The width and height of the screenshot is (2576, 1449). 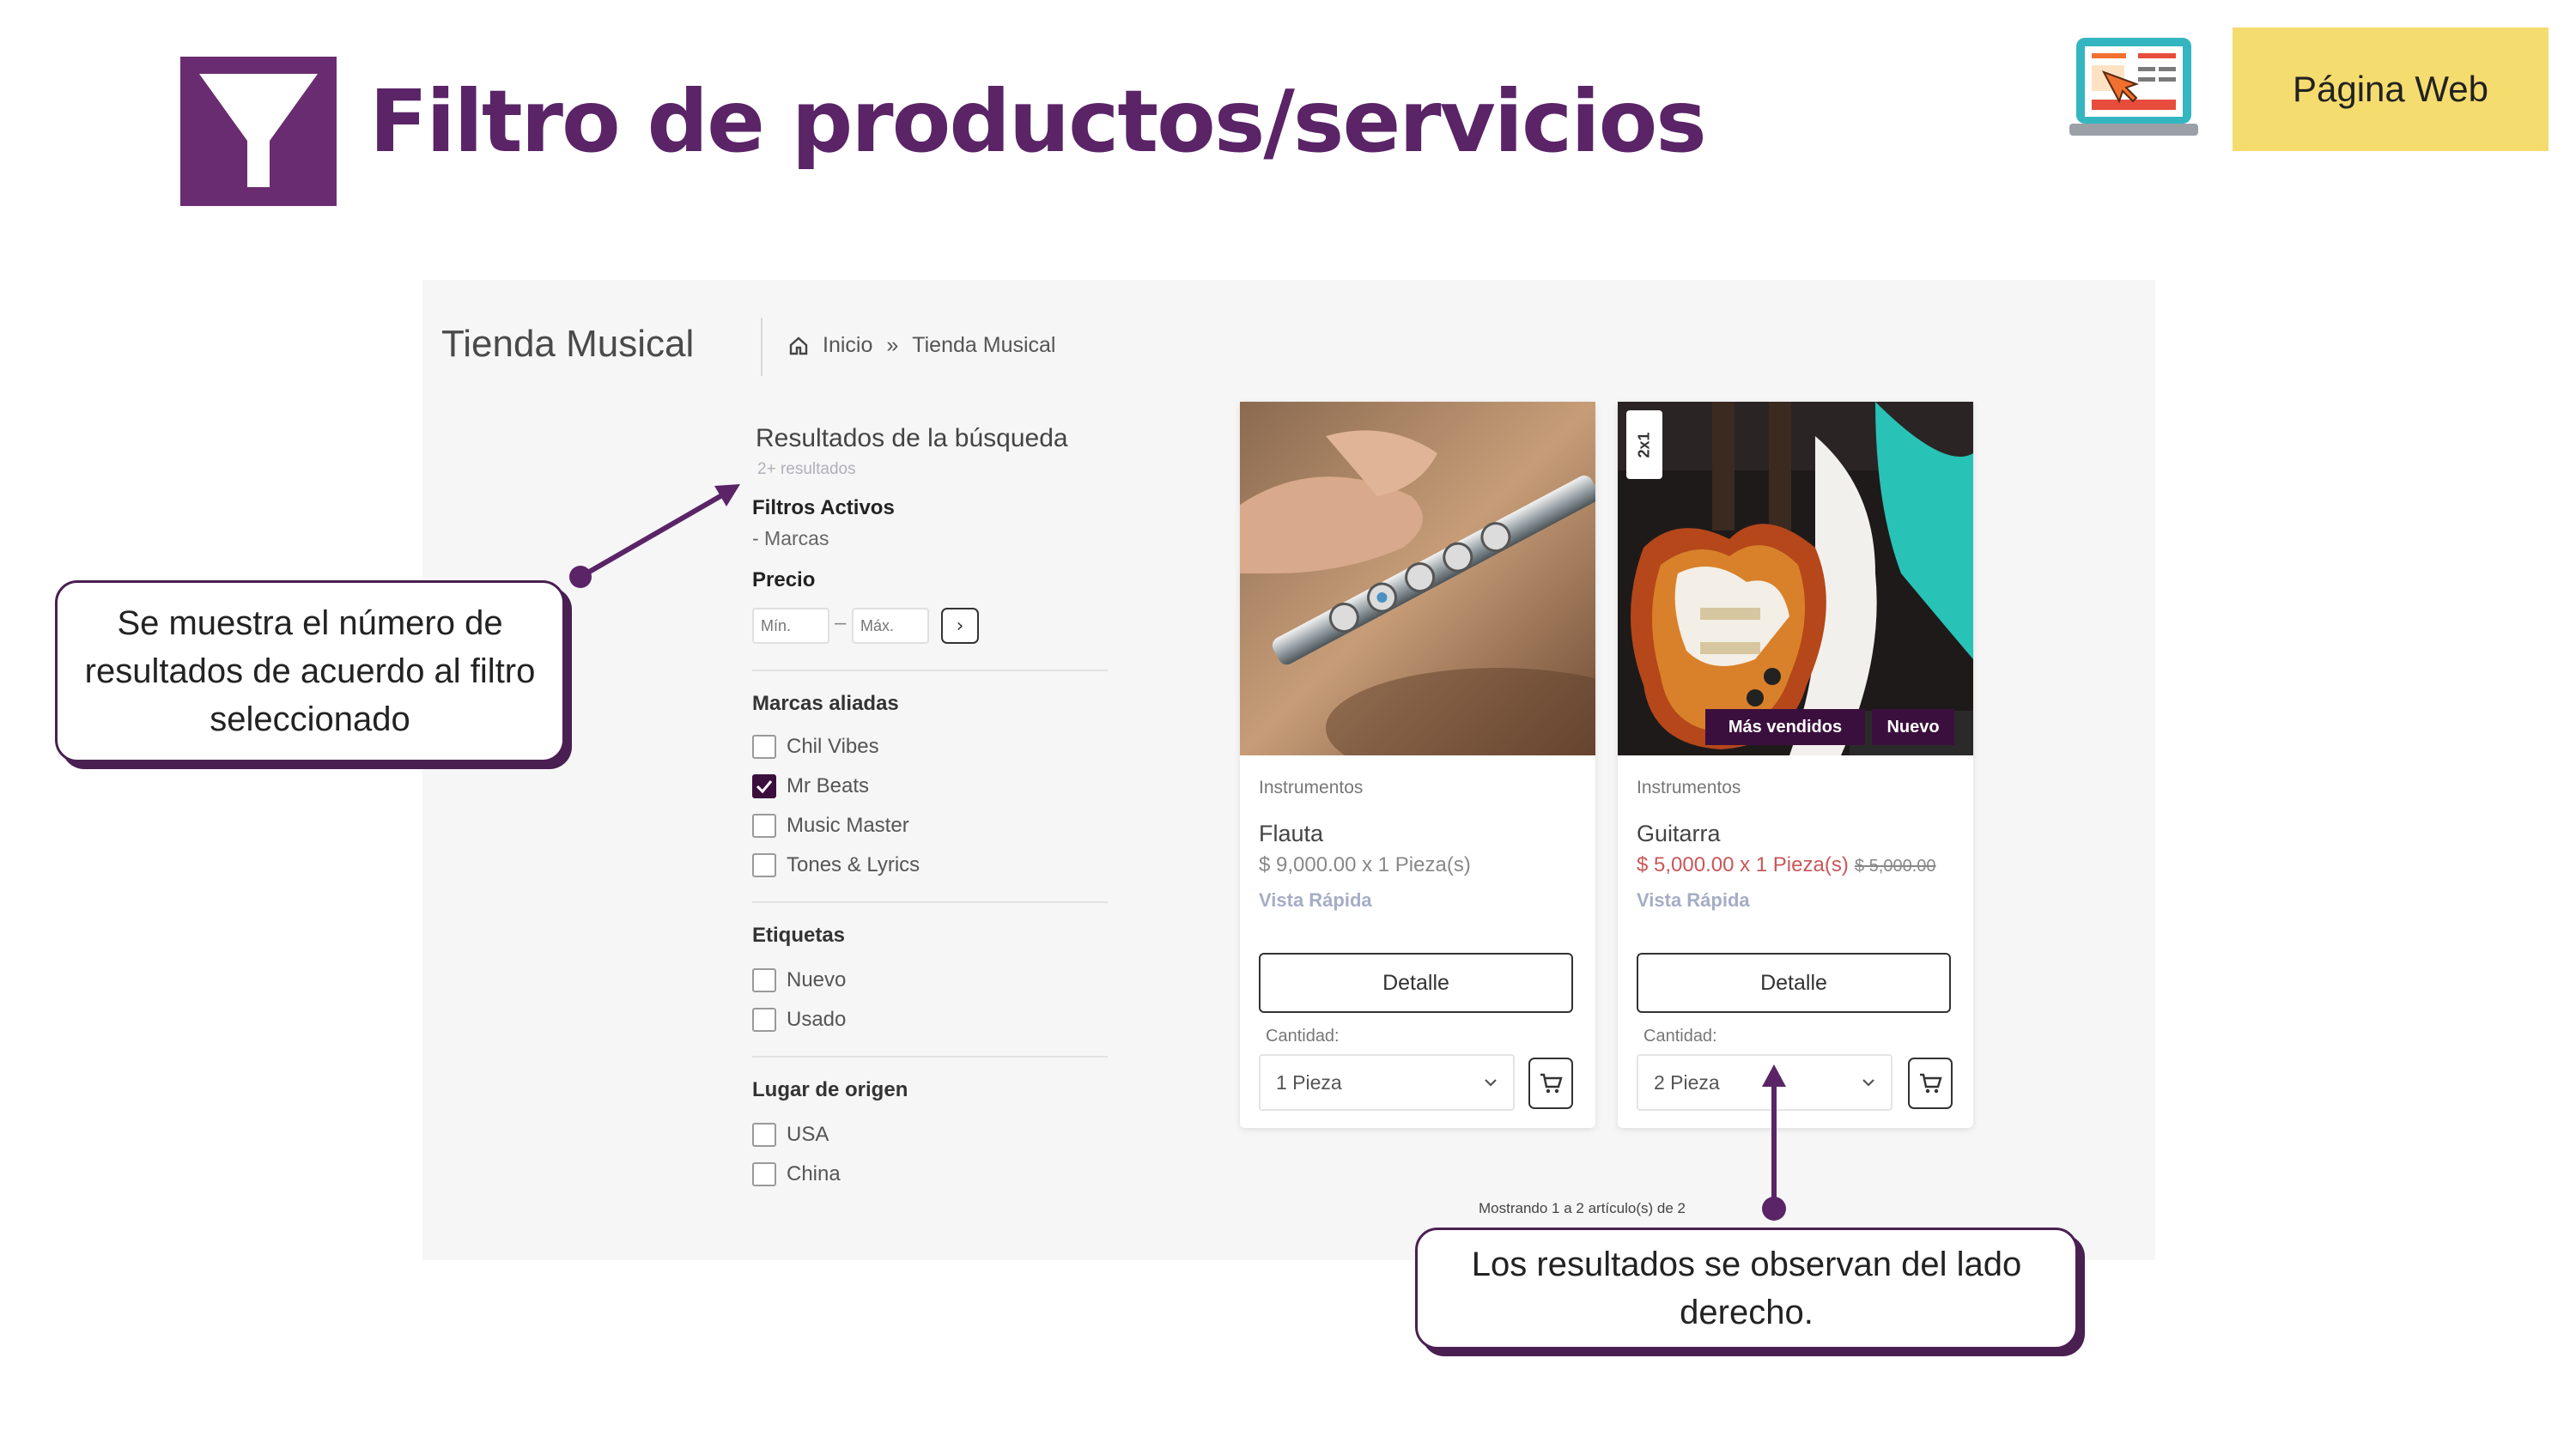 What do you see at coordinates (848, 825) in the screenshot?
I see `brand-option-label: Music Master` at bounding box center [848, 825].